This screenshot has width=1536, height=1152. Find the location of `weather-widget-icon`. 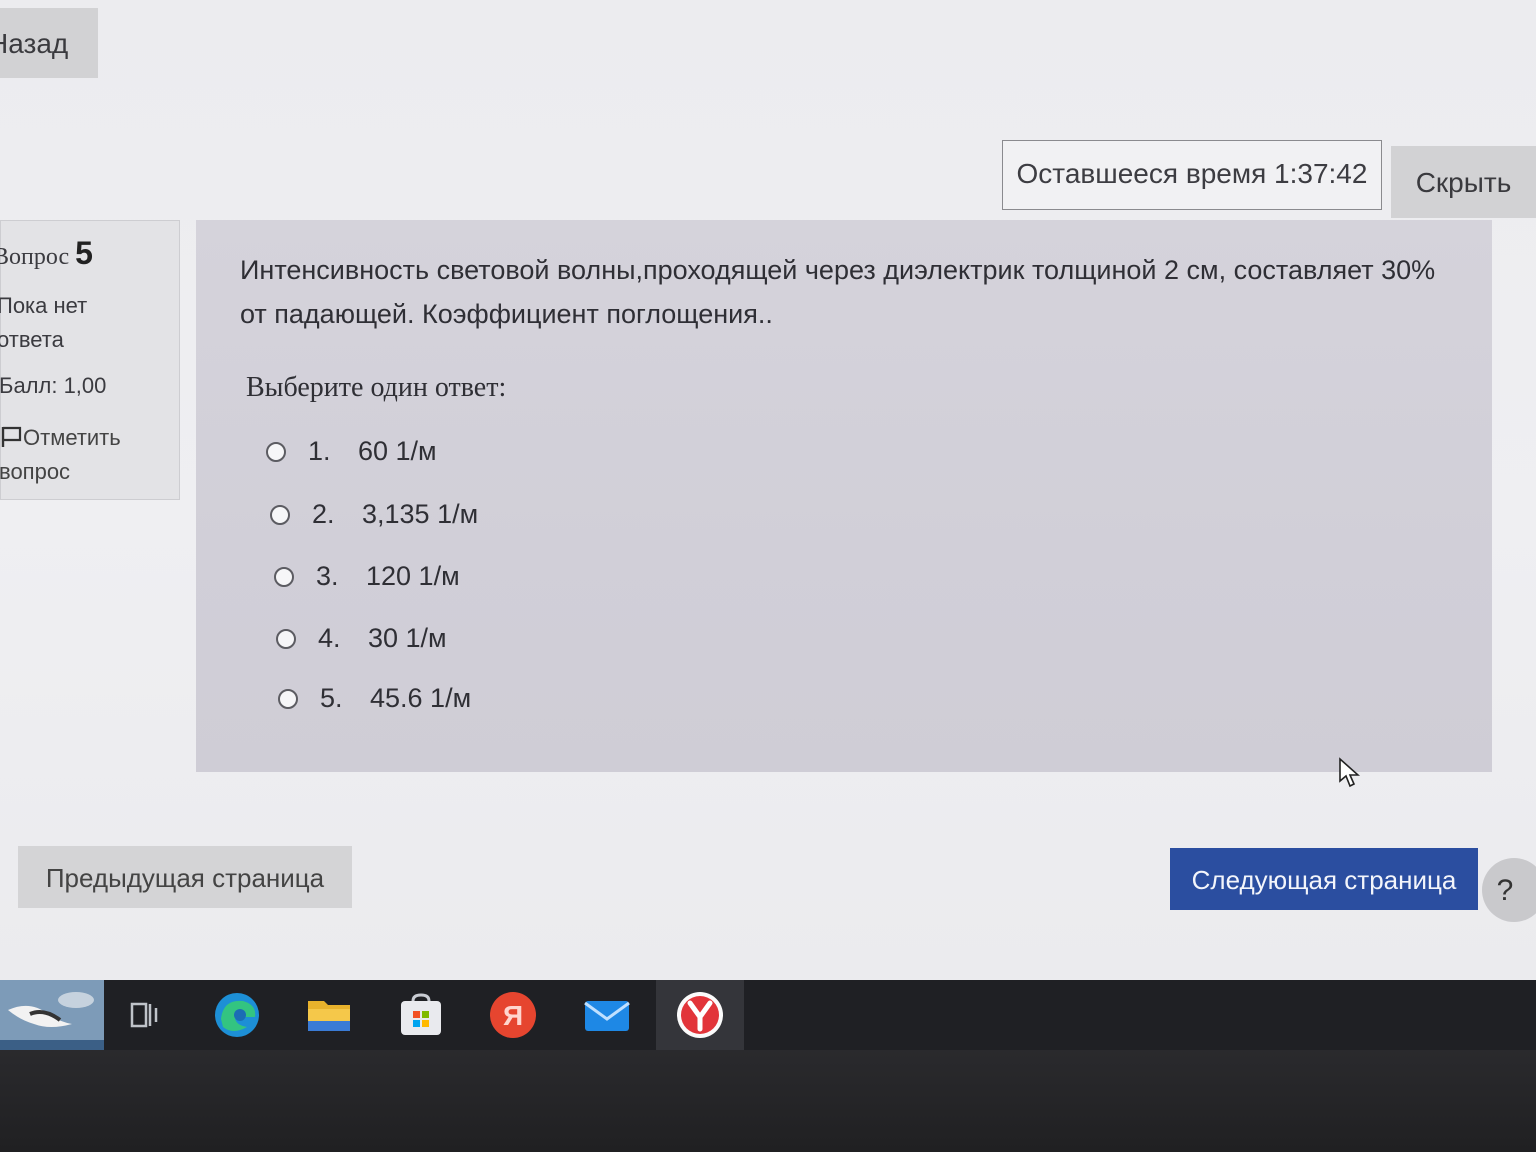

weather-widget-icon is located at coordinates (52, 1015).